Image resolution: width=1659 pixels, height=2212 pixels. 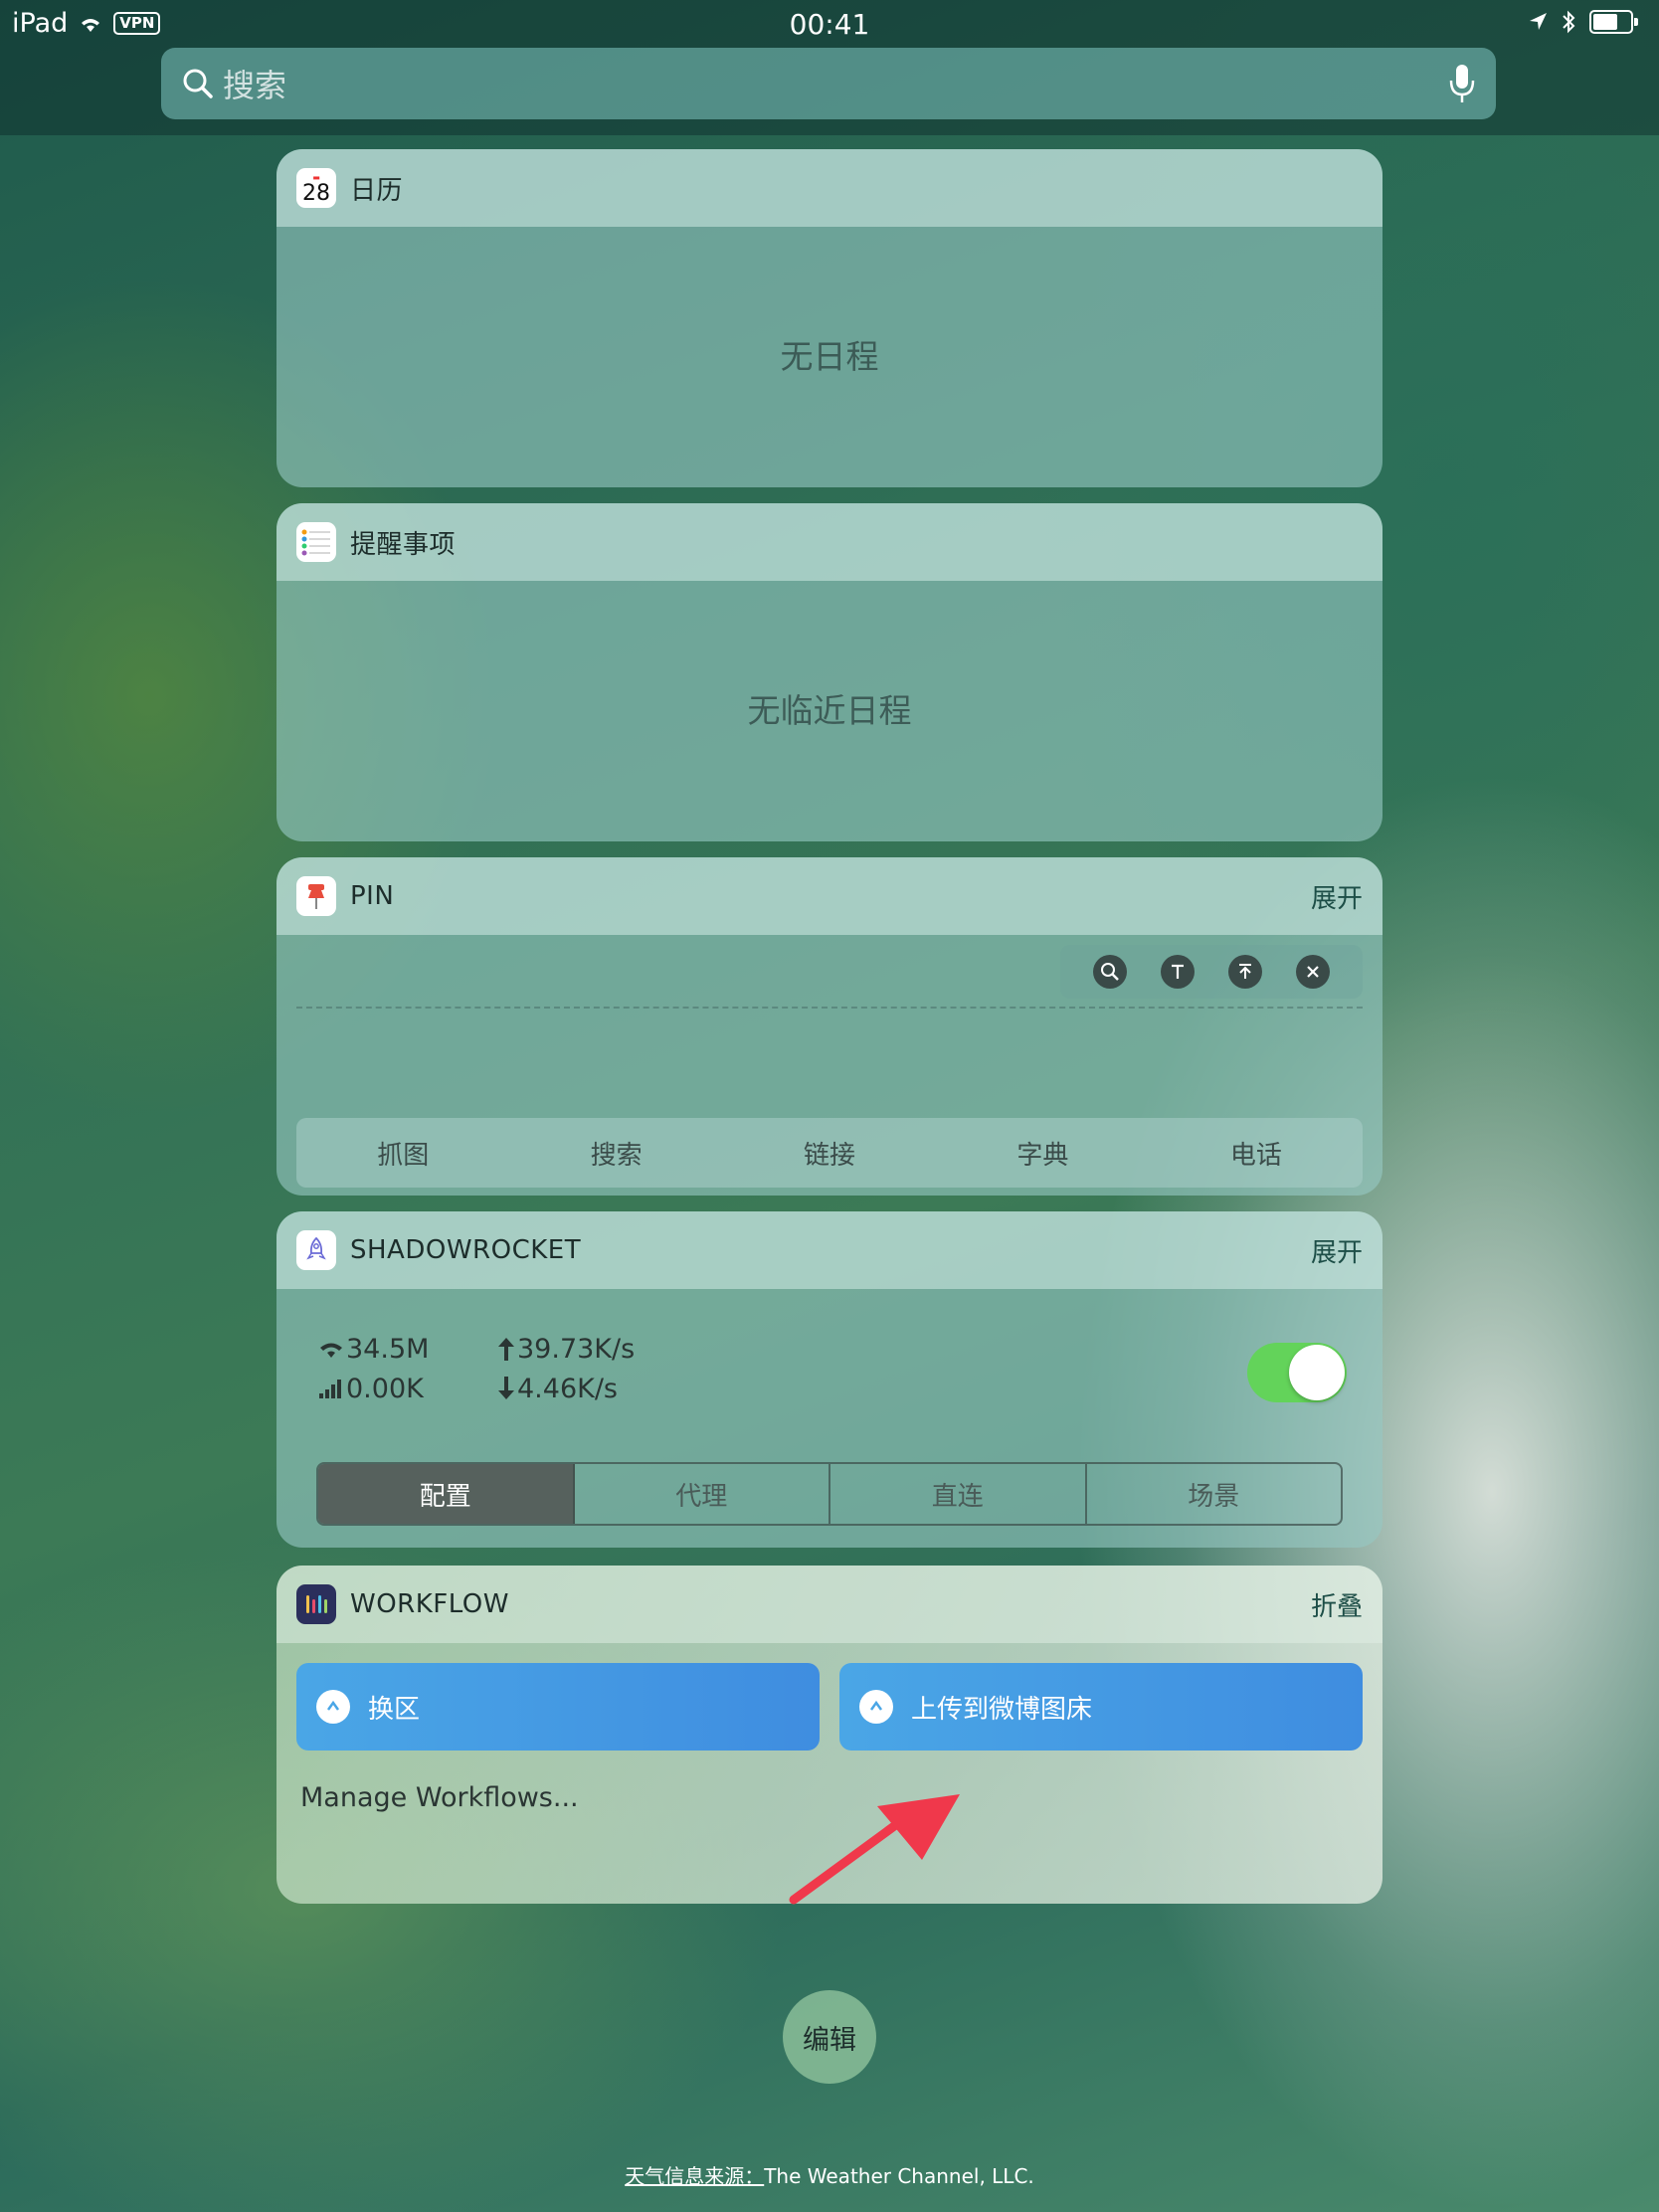 What do you see at coordinates (385, 1388) in the screenshot?
I see `cellular-total: 0.00K` at bounding box center [385, 1388].